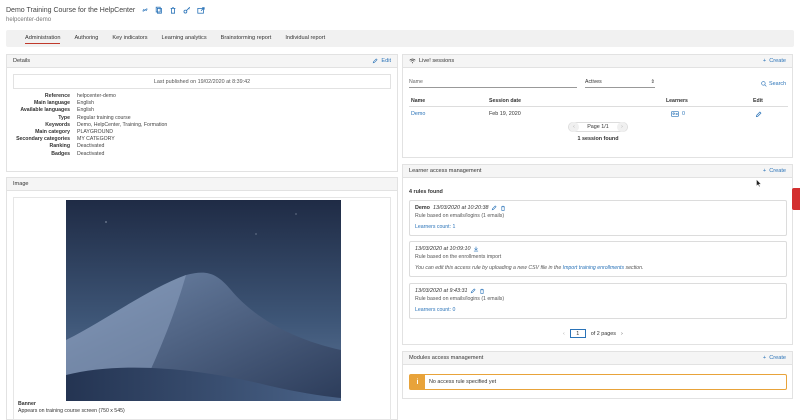 The image size is (800, 420). Describe the element at coordinates (759, 183) in the screenshot. I see `mouse-cursor-icon` at that location.